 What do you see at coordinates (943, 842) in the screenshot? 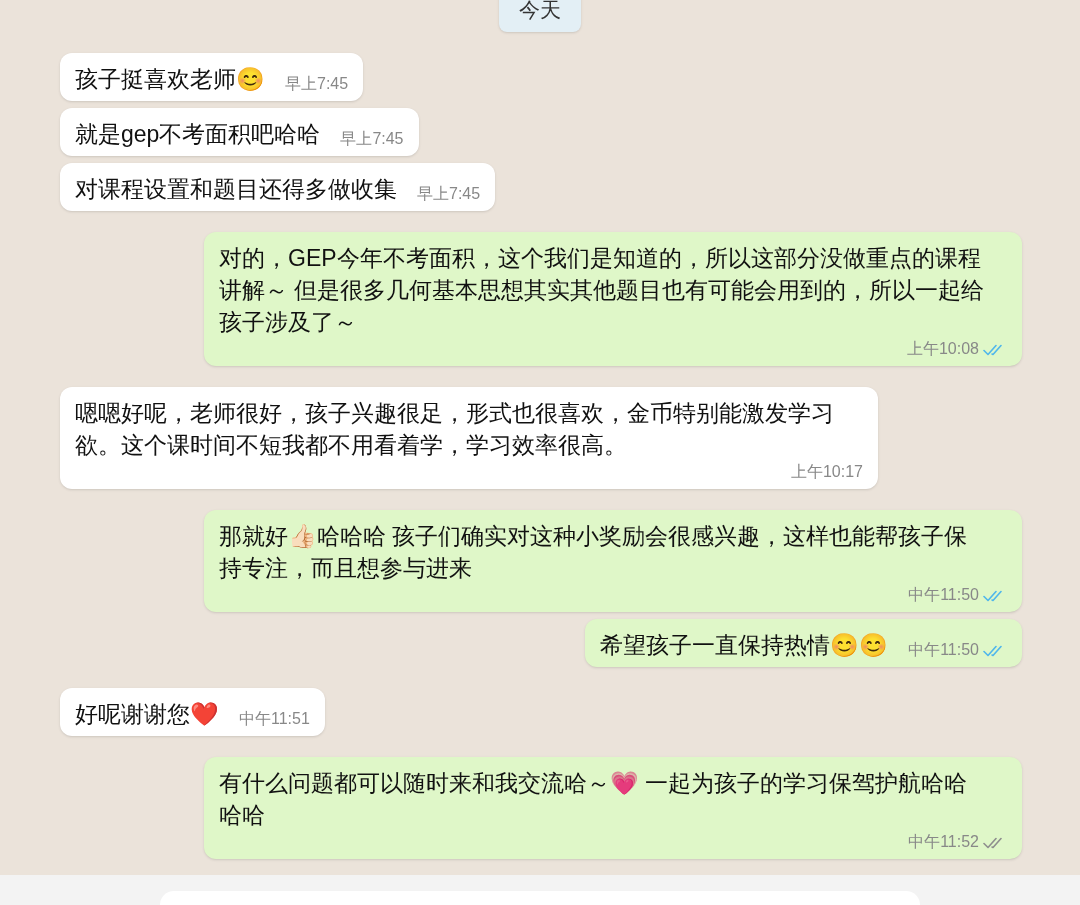
I see `message-time: 中午11:52` at bounding box center [943, 842].